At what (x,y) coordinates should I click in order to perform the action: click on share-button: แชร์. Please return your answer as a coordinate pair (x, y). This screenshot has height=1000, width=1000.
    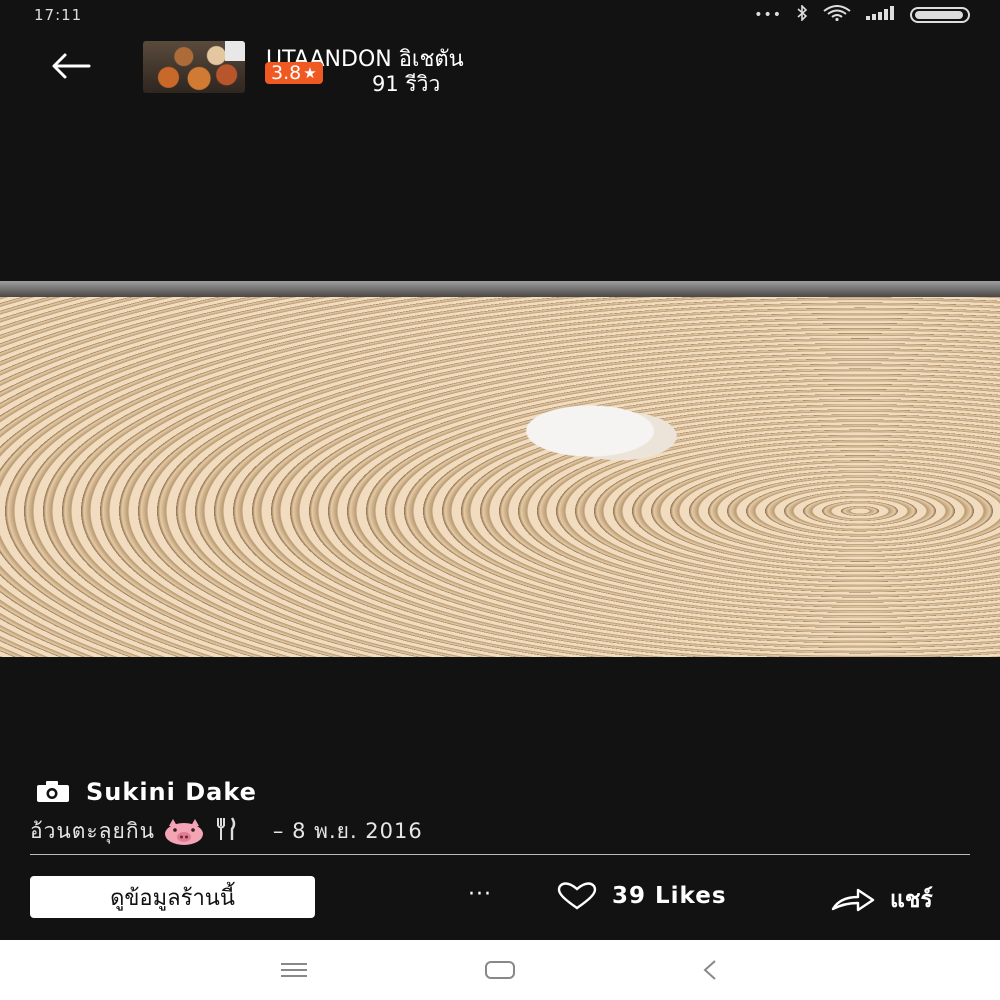
    Looking at the image, I should click on (881, 900).